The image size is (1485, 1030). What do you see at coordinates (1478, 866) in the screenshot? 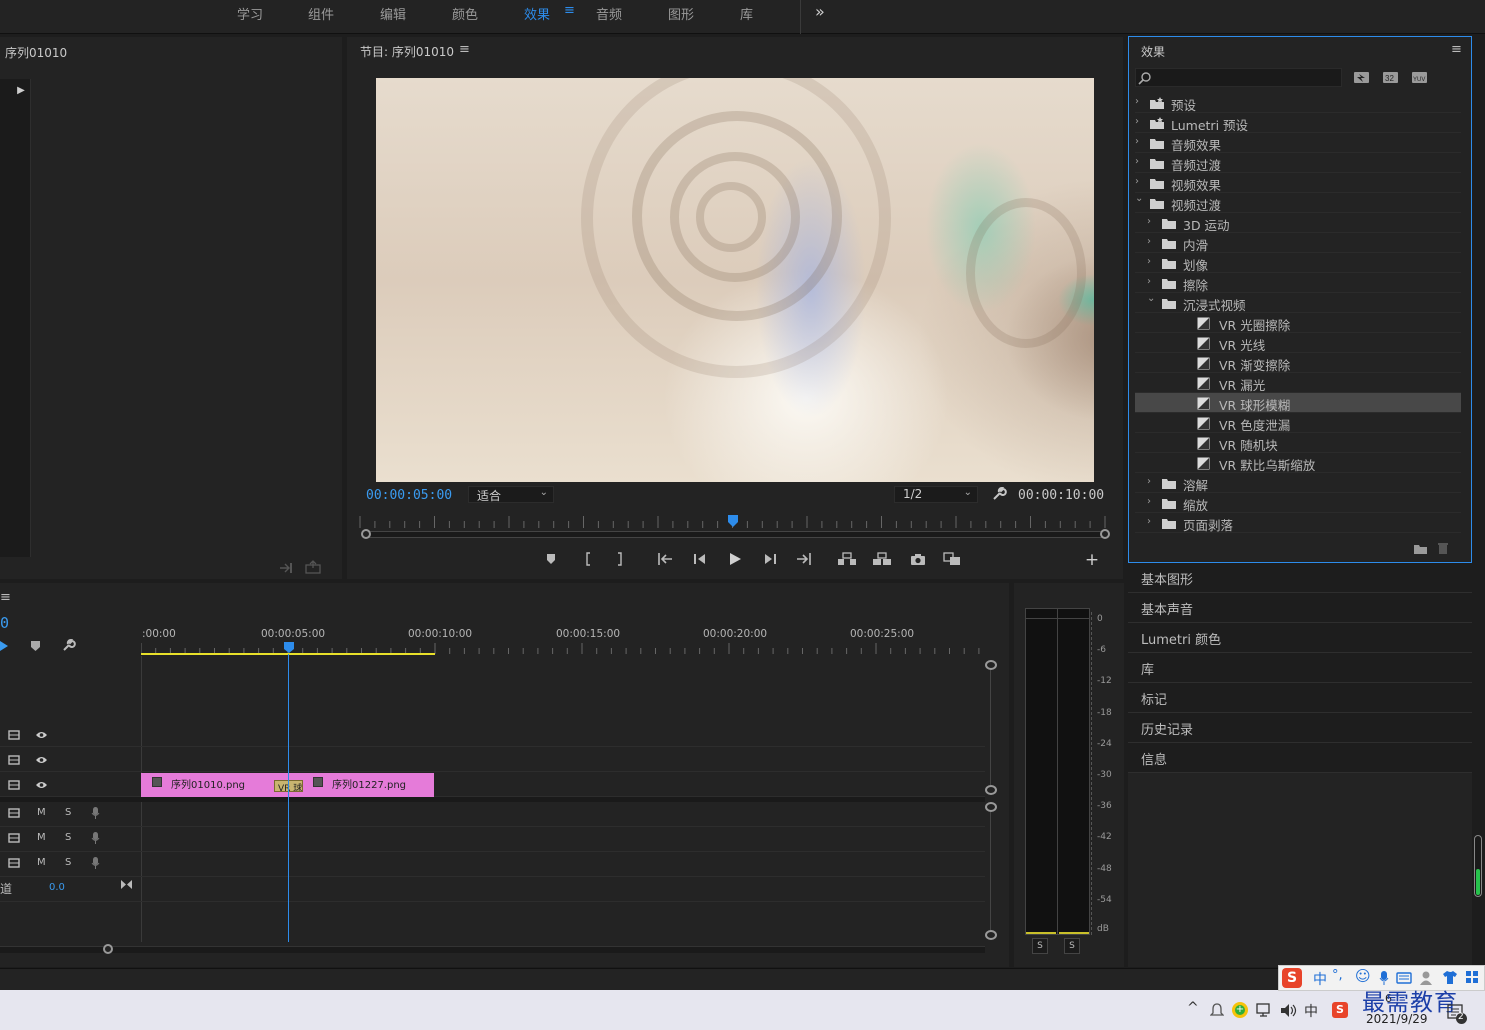
I see `scrollbar` at bounding box center [1478, 866].